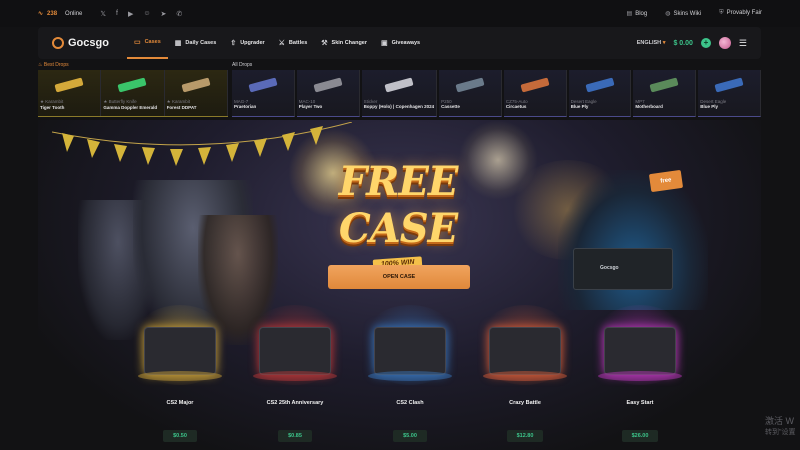 The width and height of the screenshot is (800, 450). I want to click on drop-card: ★ Butterfly Knife Gamma Doppler Emerald, so click(133, 93).